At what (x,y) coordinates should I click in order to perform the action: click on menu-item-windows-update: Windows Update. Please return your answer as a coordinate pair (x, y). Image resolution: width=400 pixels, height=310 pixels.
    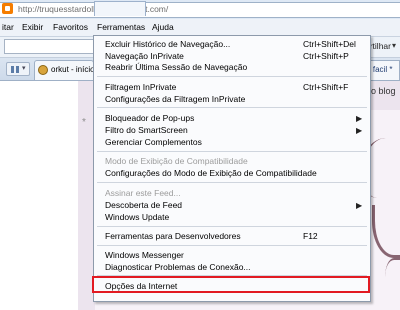
    Looking at the image, I should click on (137, 217).